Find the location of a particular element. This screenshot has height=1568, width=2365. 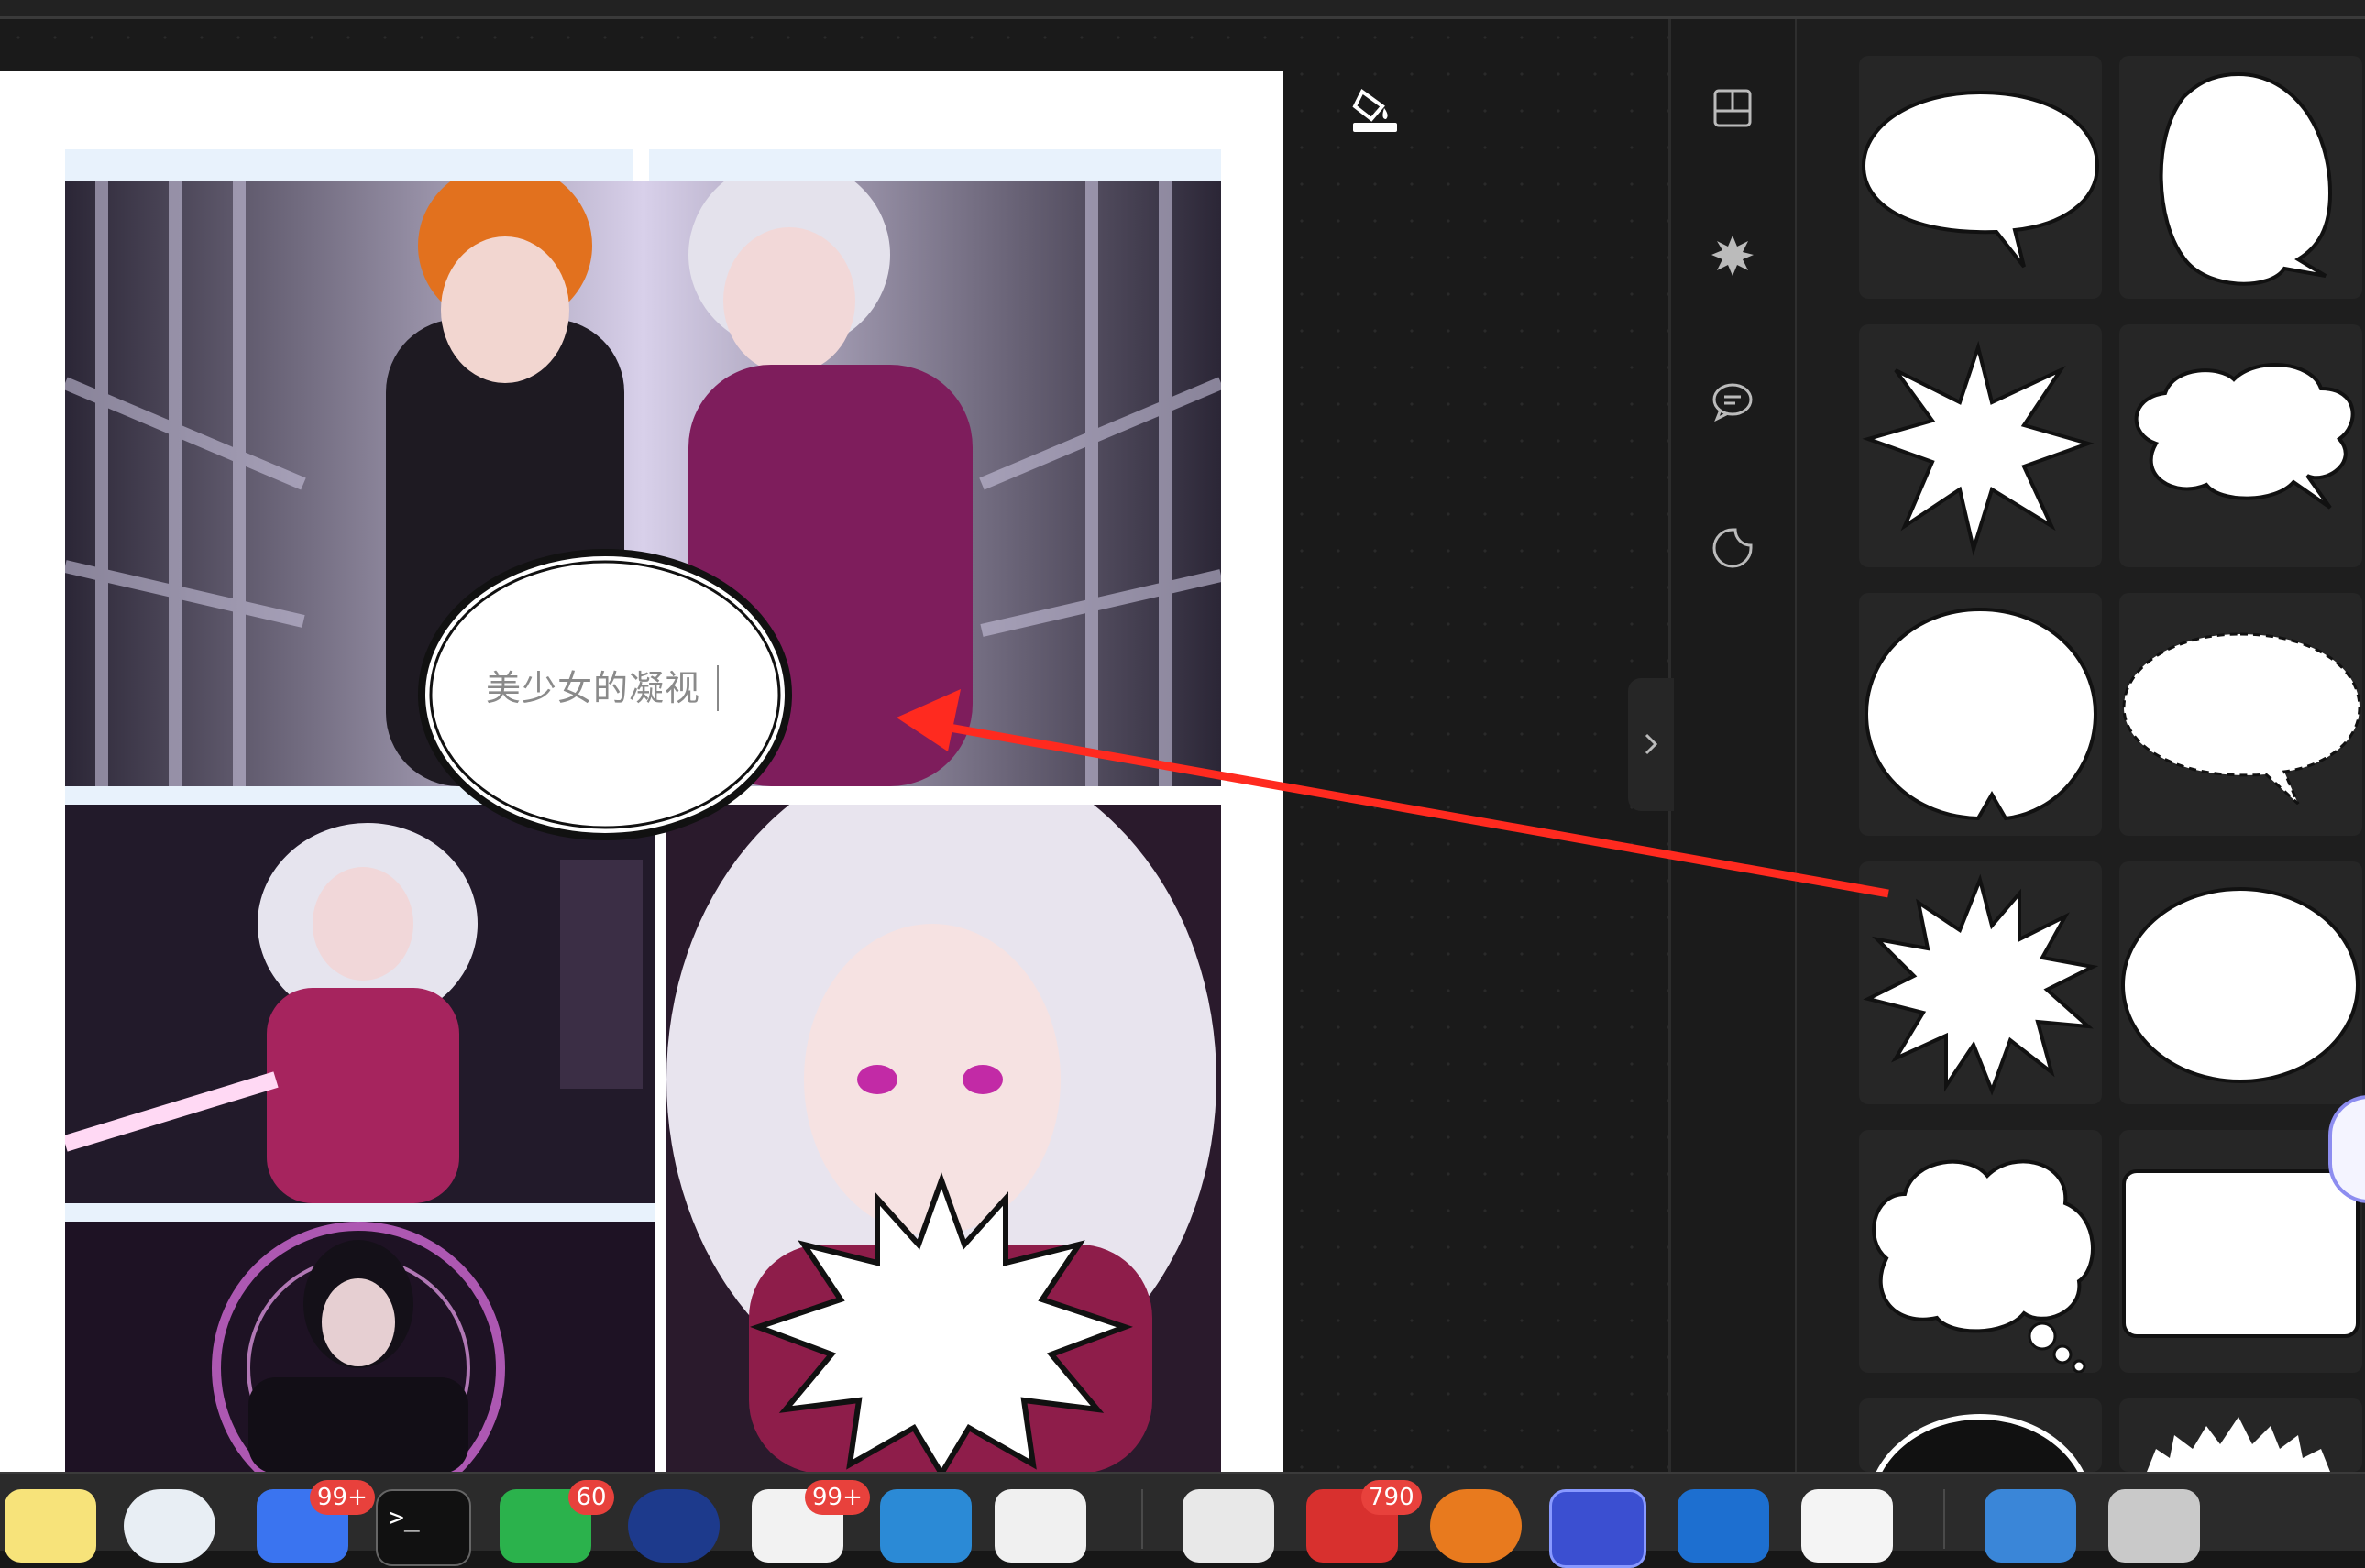

chevron-right-icon is located at coordinates (1651, 744).